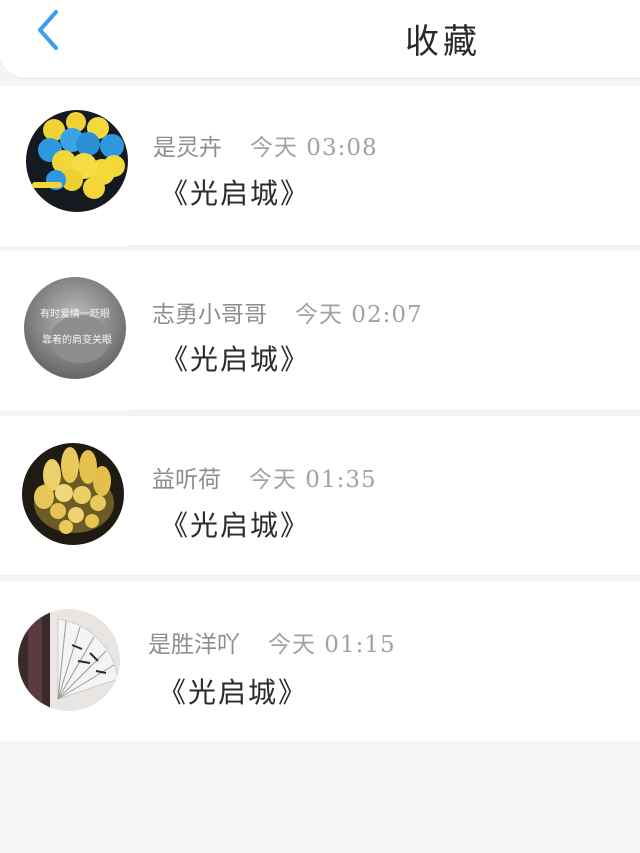 Image resolution: width=640 pixels, height=853 pixels. I want to click on folding-fan-avatar, so click(69, 660).